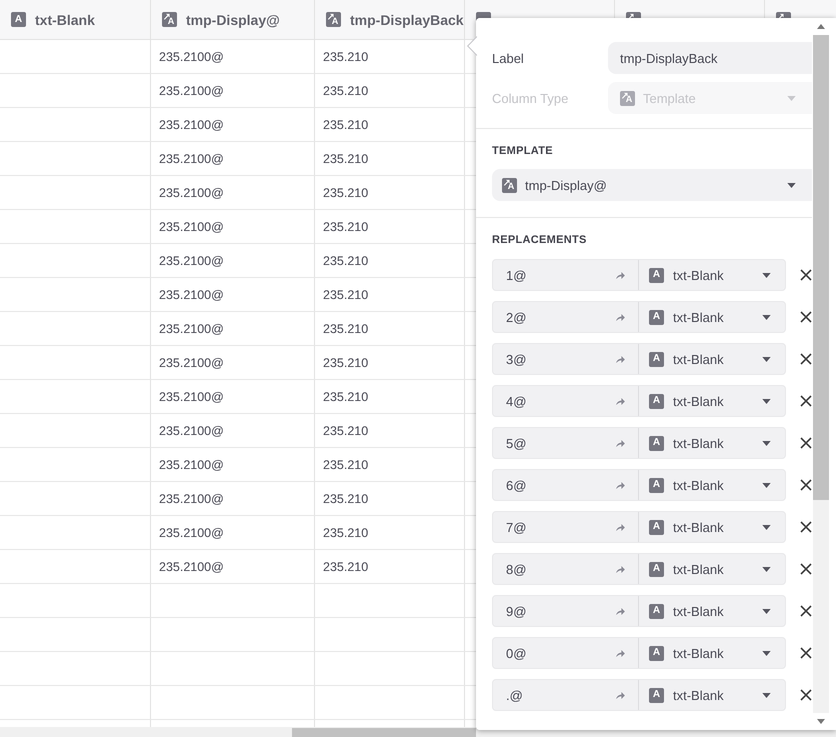 This screenshot has height=737, width=836. Describe the element at coordinates (566, 611) in the screenshot. I see `replacement-key-field: 9@` at that location.